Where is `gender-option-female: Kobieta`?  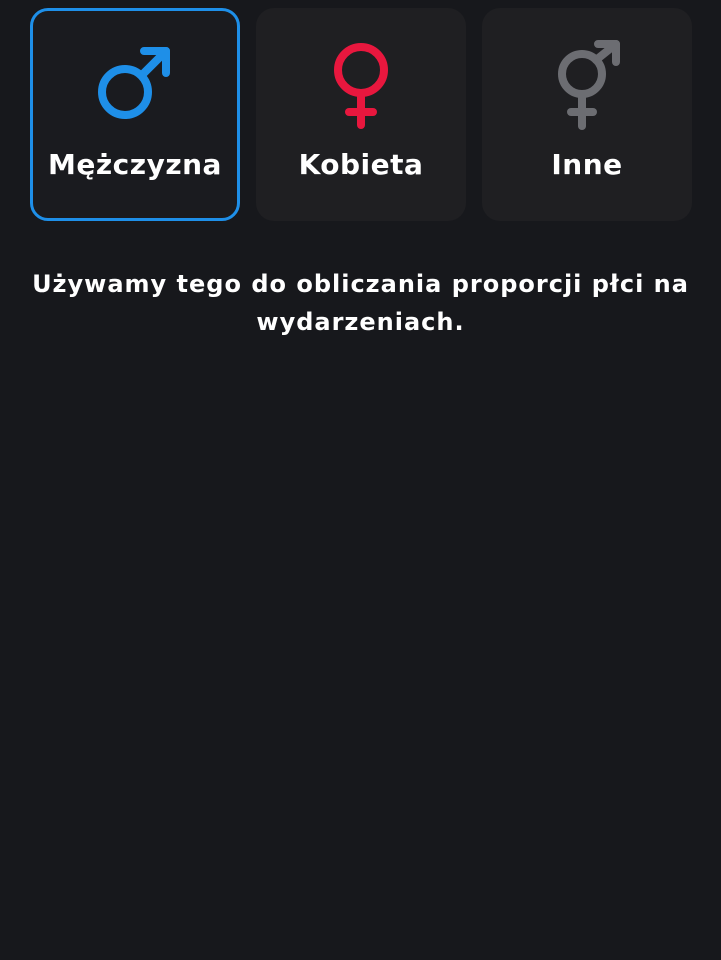
gender-option-female: Kobieta is located at coordinates (361, 114).